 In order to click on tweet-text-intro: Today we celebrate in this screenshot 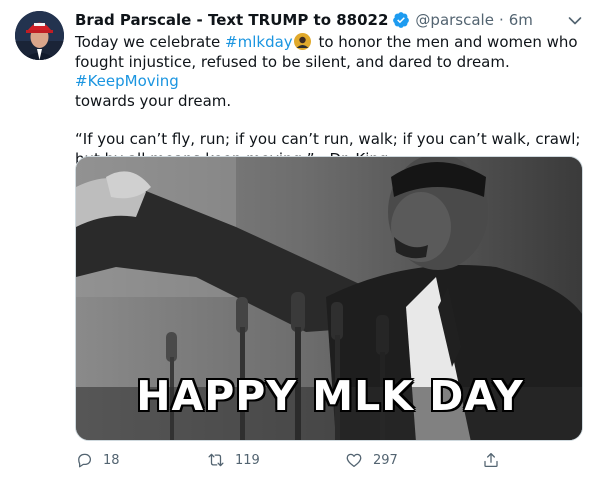, I will do `click(150, 42)`.